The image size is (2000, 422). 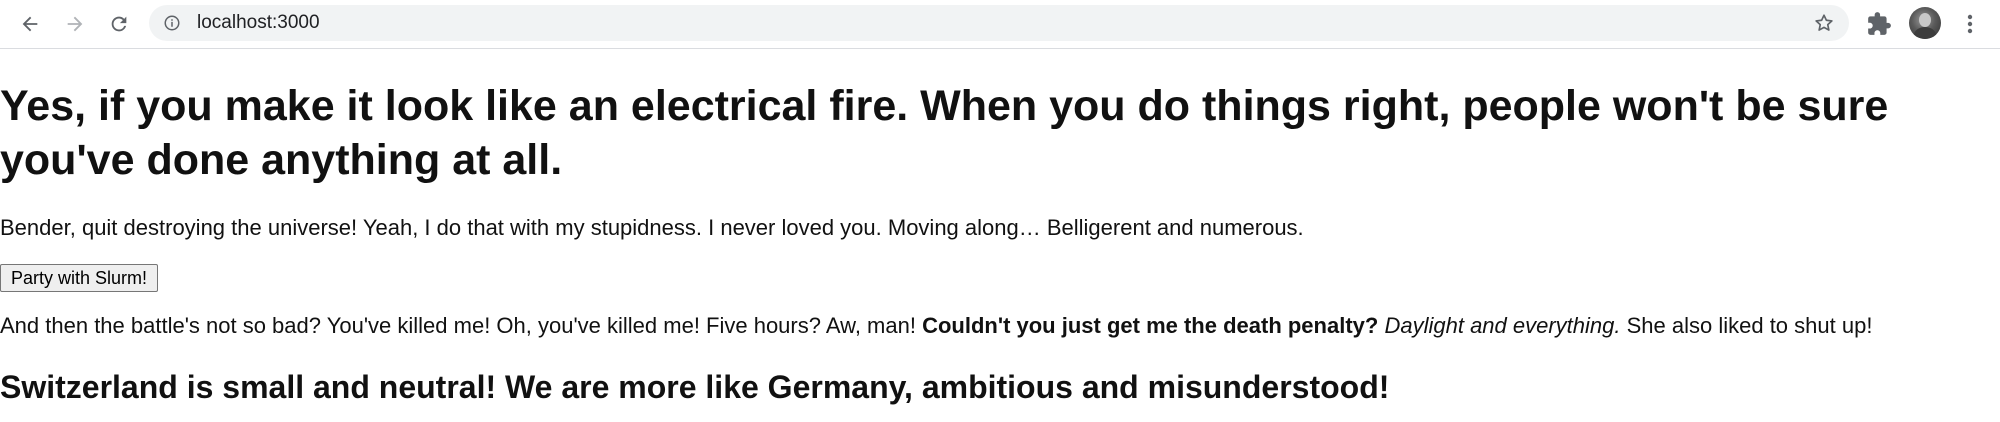 What do you see at coordinates (1502, 325) in the screenshot?
I see `story-italic-text: Daylight and everything.` at bounding box center [1502, 325].